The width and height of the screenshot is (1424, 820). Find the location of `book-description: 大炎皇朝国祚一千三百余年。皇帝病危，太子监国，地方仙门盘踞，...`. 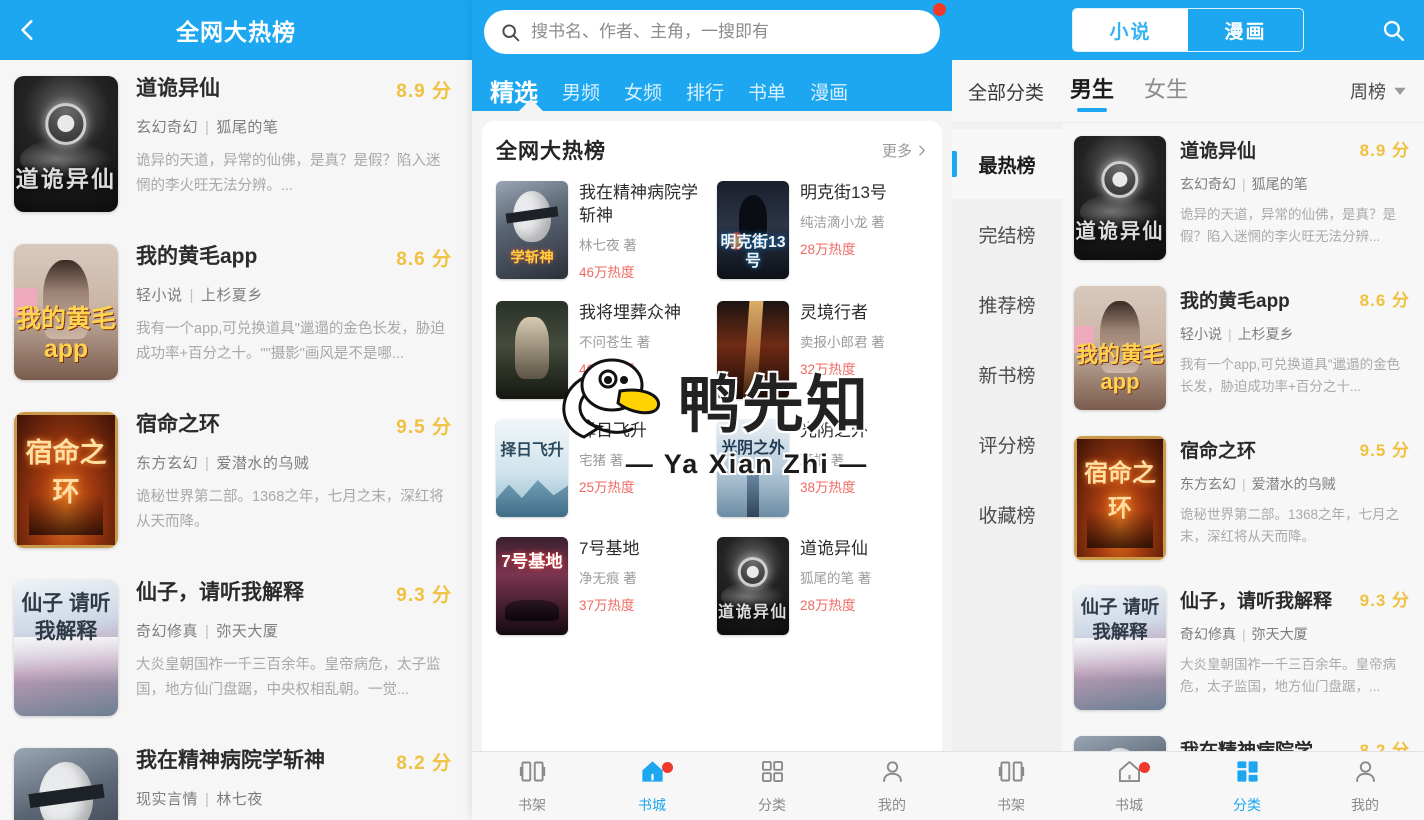

book-description: 大炎皇朝国祚一千三百余年。皇帝病危，太子监国，地方仙门盘踞，... is located at coordinates (1288, 675).